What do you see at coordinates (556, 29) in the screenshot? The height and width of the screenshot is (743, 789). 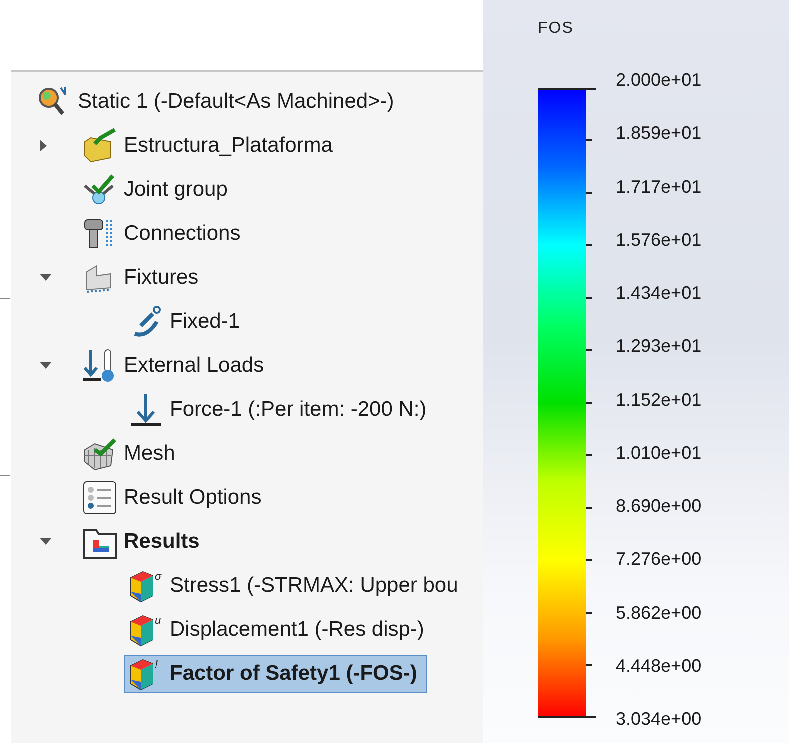 I see `legend-title: FOS` at bounding box center [556, 29].